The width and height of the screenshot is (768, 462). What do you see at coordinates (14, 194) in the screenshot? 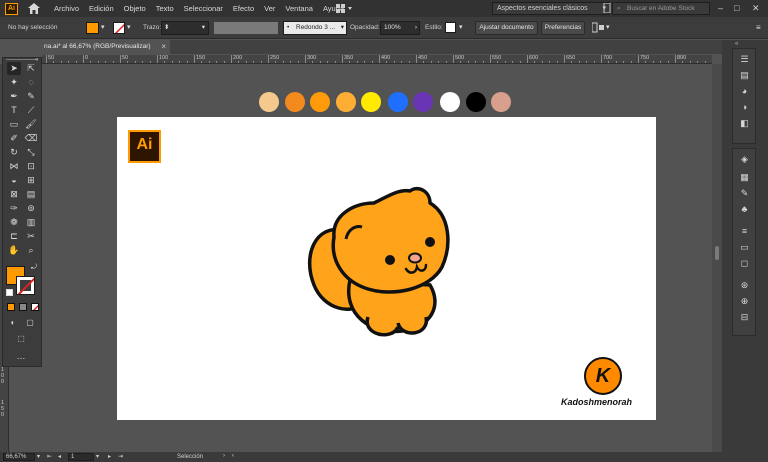
I see `mesh-tool-icon: ⊠` at bounding box center [14, 194].